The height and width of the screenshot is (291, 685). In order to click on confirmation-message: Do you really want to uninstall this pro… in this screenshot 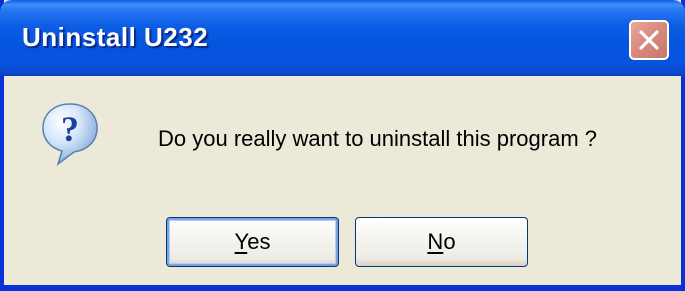, I will do `click(377, 138)`.